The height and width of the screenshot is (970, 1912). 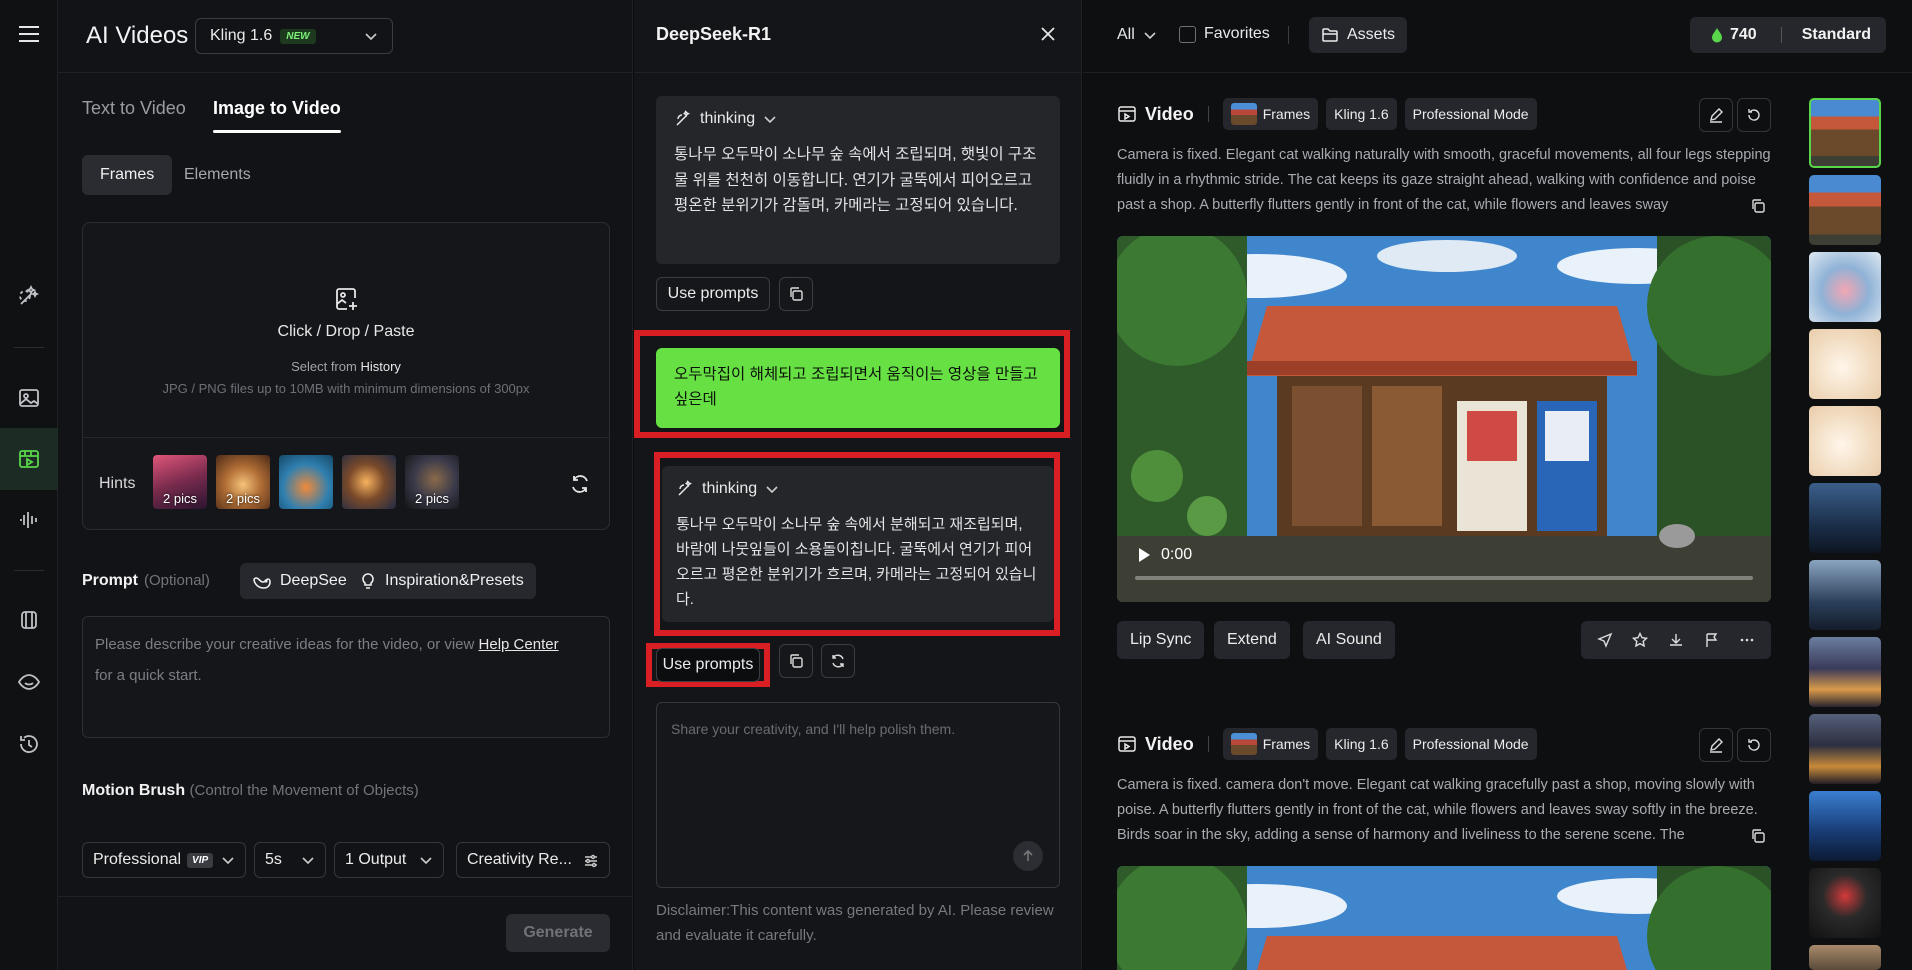 What do you see at coordinates (200, 860) in the screenshot?
I see `vip-badge: VIP` at bounding box center [200, 860].